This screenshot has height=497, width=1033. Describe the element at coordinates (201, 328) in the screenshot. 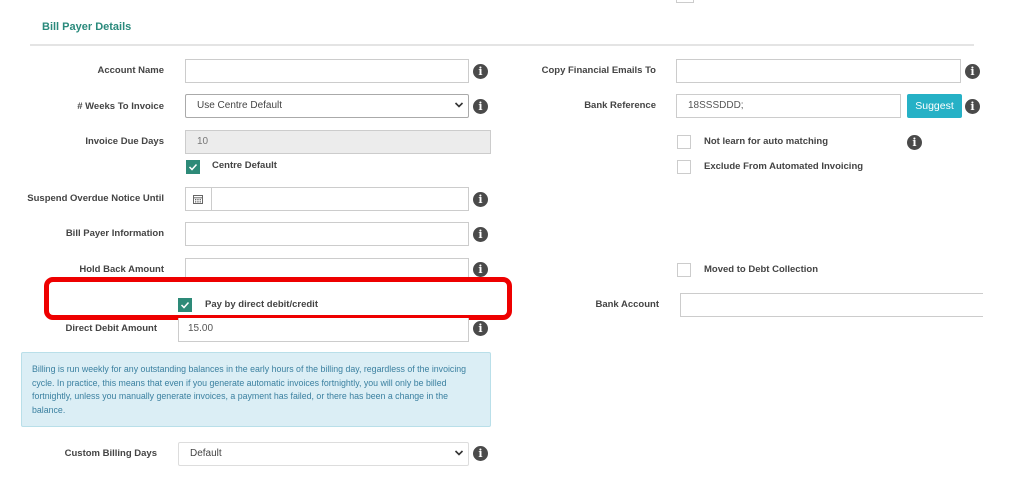

I see `direct-debit-amount-value: 15.00` at that location.